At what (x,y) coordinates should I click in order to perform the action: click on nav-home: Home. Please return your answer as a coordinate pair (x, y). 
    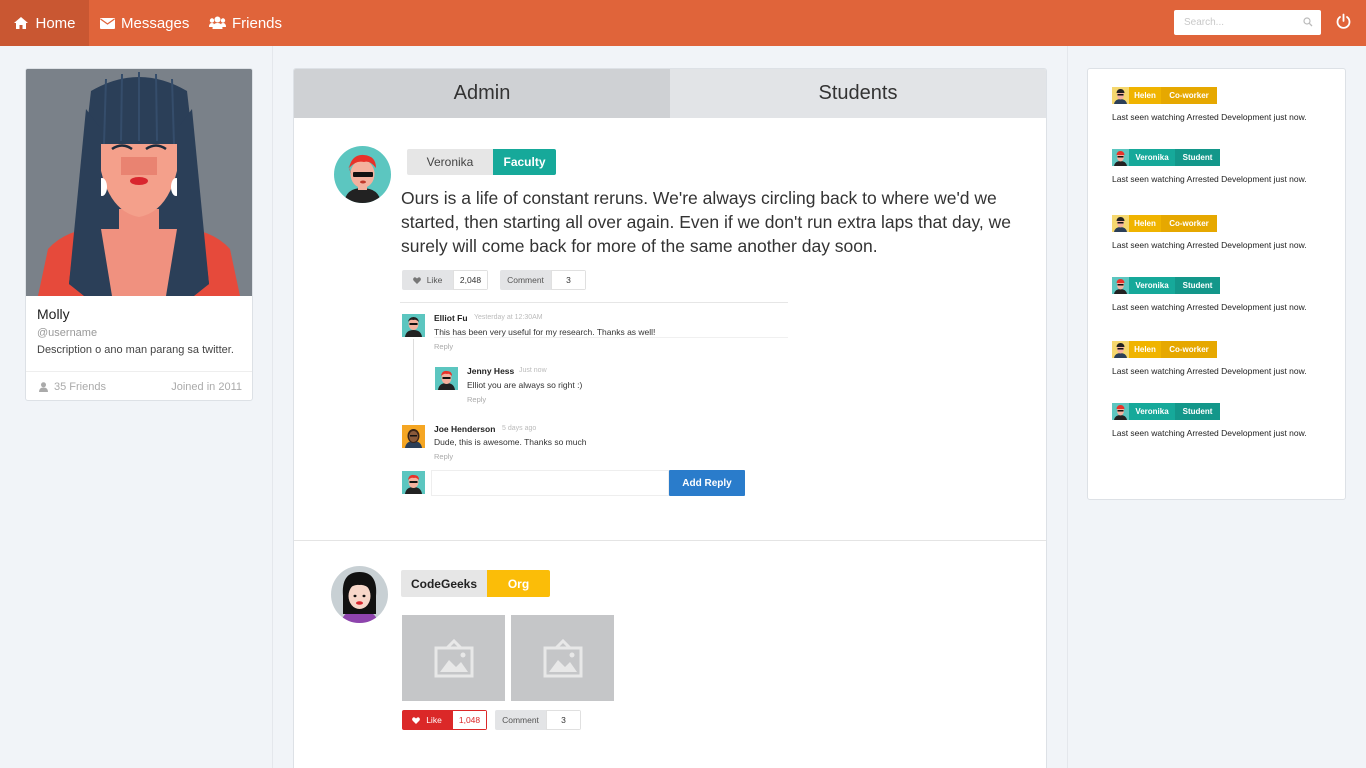
    Looking at the image, I should click on (44, 23).